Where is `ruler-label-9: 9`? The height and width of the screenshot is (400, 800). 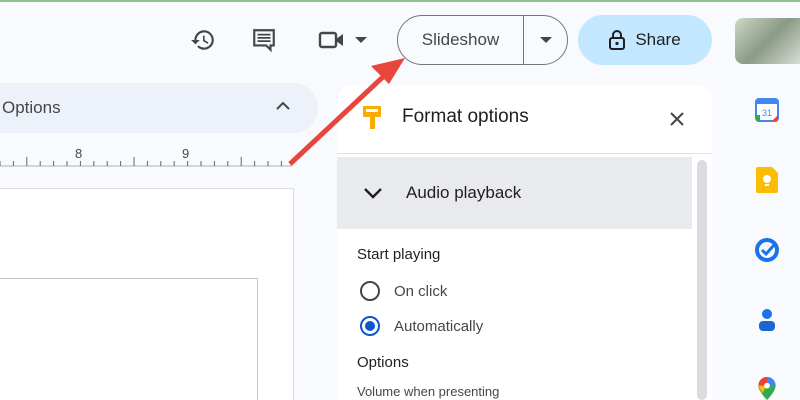 ruler-label-9: 9 is located at coordinates (186, 153).